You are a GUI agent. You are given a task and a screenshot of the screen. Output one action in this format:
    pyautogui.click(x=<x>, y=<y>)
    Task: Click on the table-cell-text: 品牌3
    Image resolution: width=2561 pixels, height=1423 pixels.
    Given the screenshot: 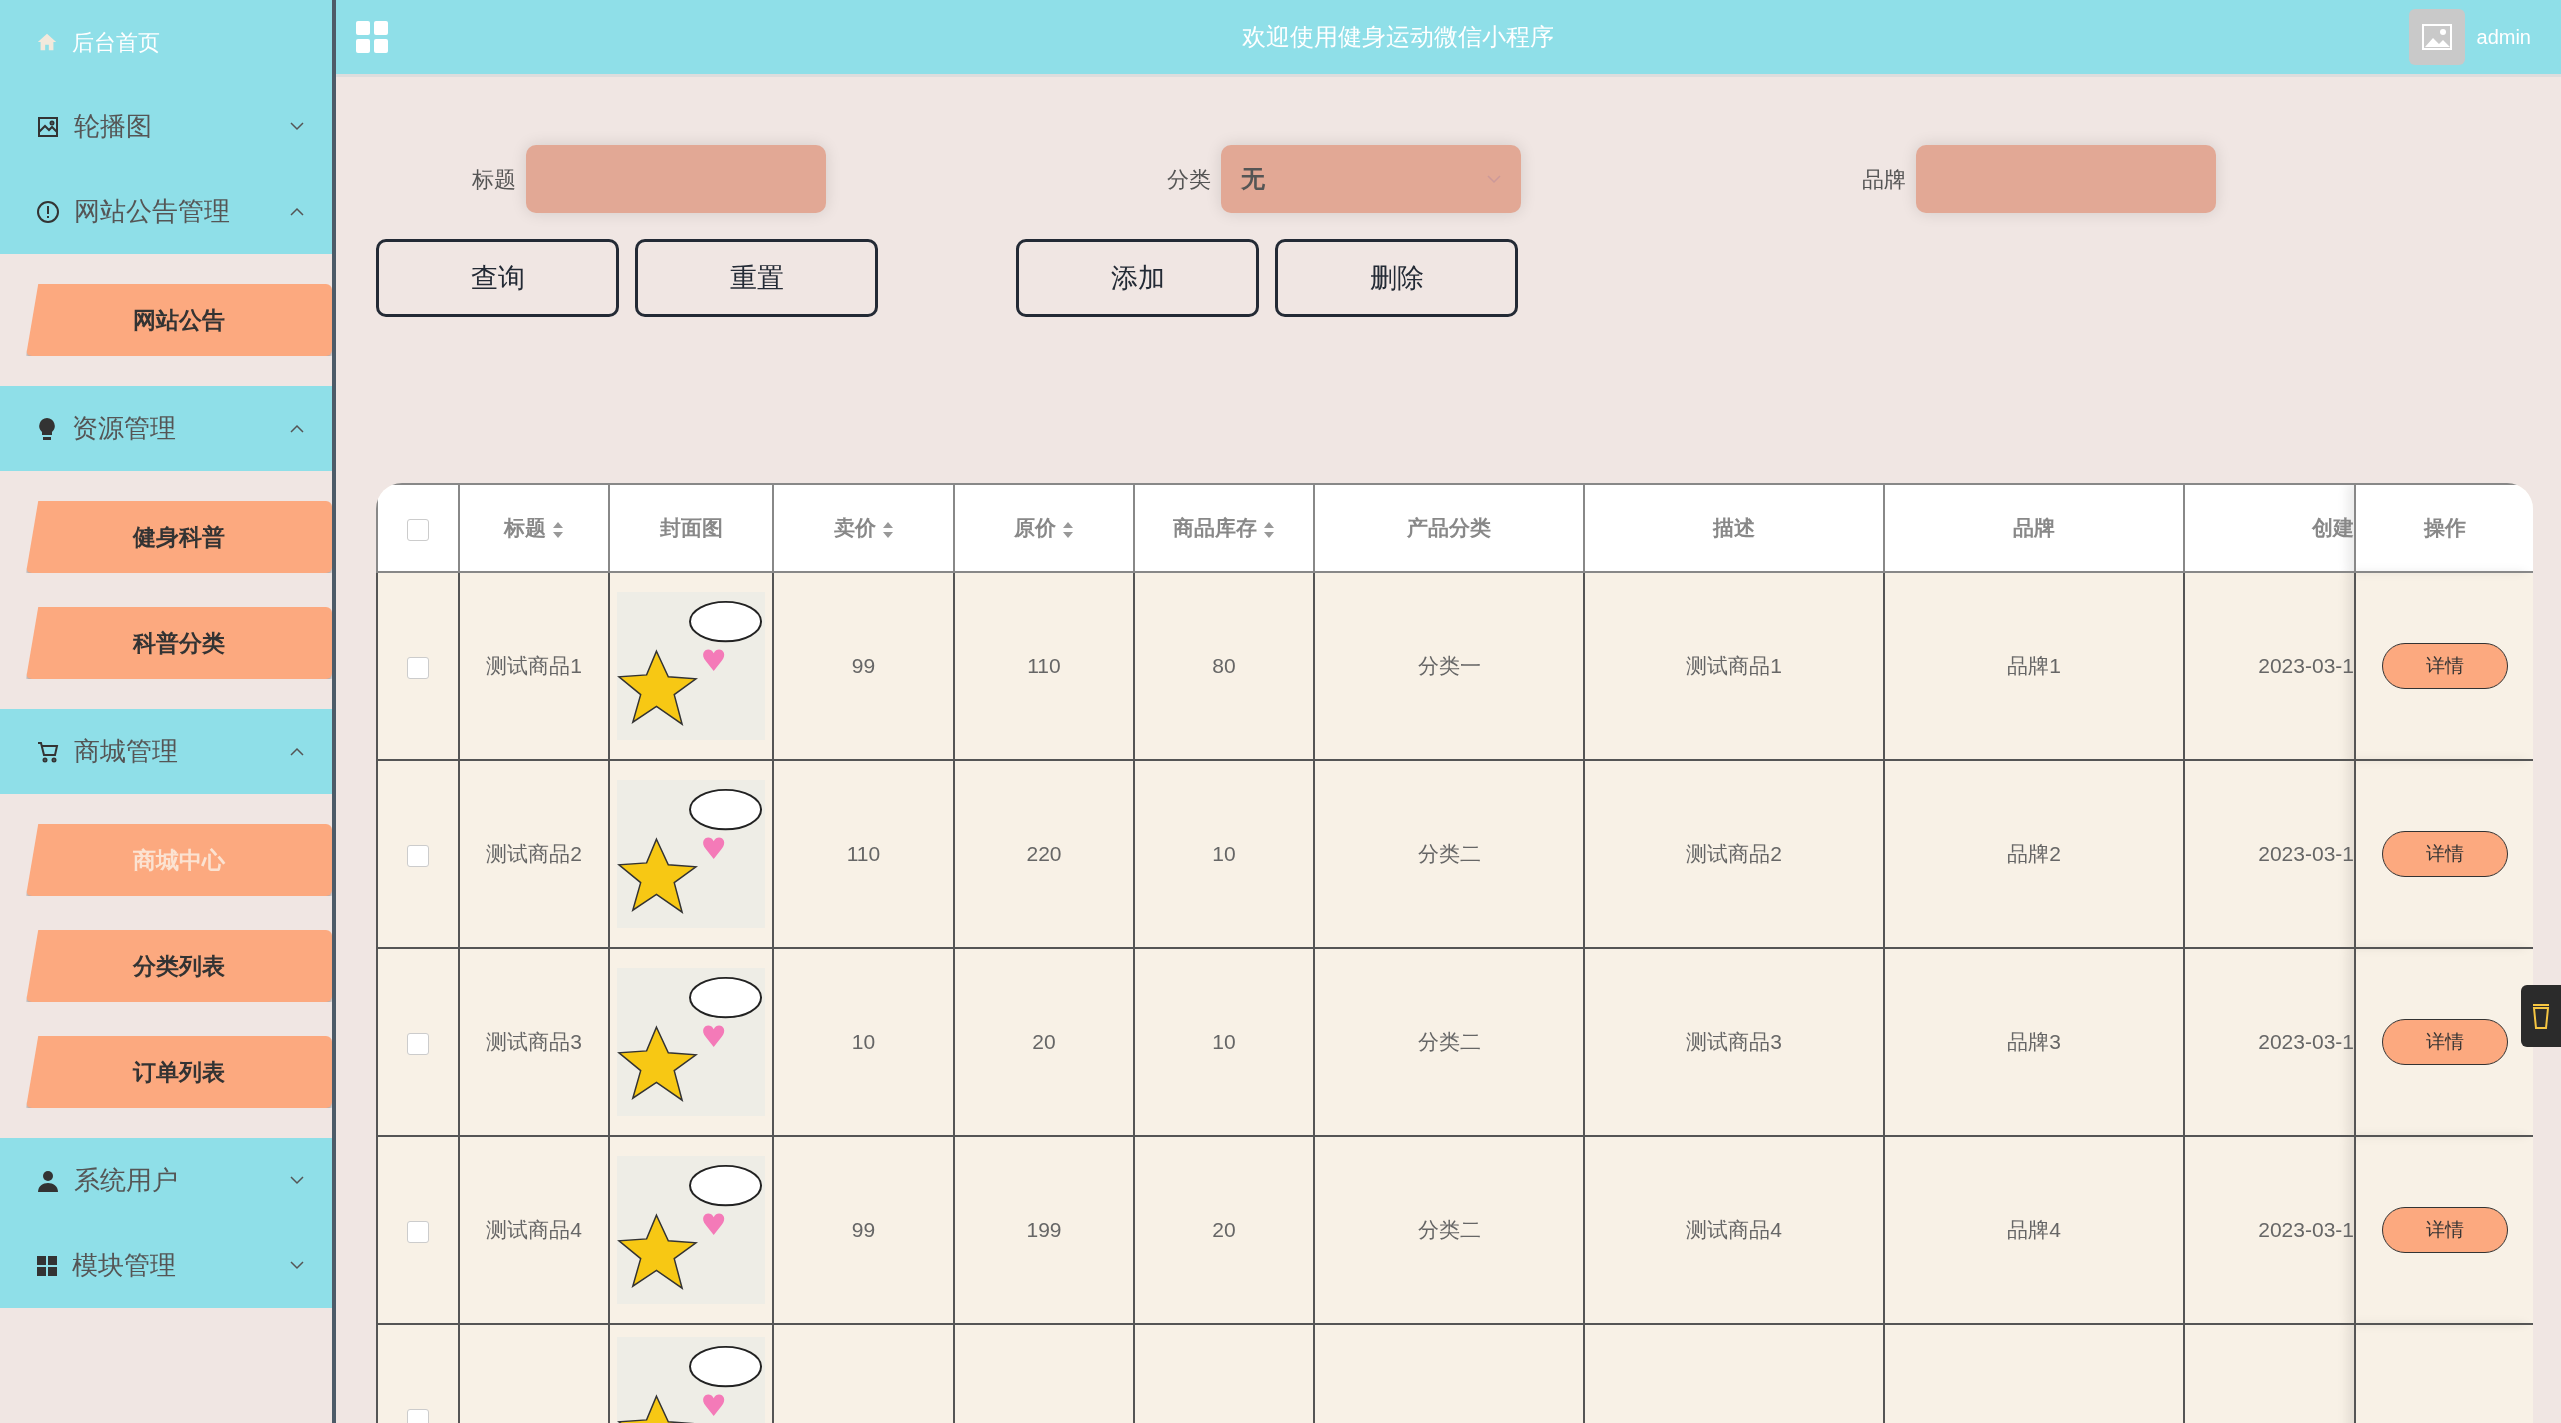 What is the action you would take?
    pyautogui.click(x=2034, y=1042)
    